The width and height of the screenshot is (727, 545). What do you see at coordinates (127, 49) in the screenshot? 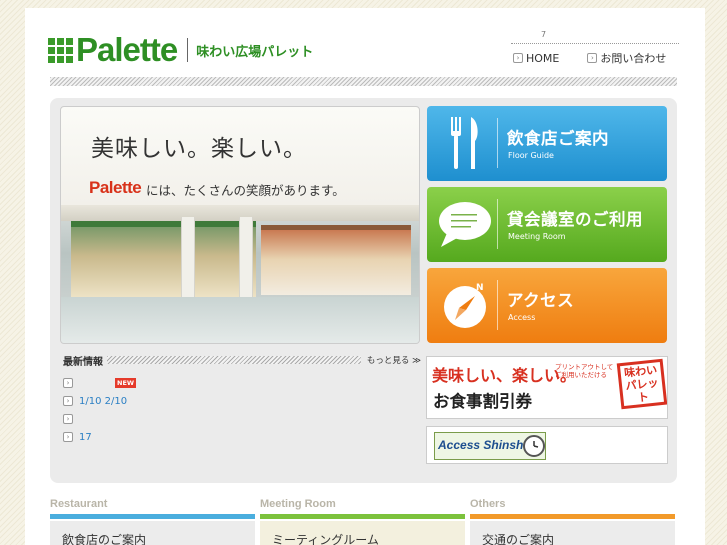
I see `logo-text: Palette` at bounding box center [127, 49].